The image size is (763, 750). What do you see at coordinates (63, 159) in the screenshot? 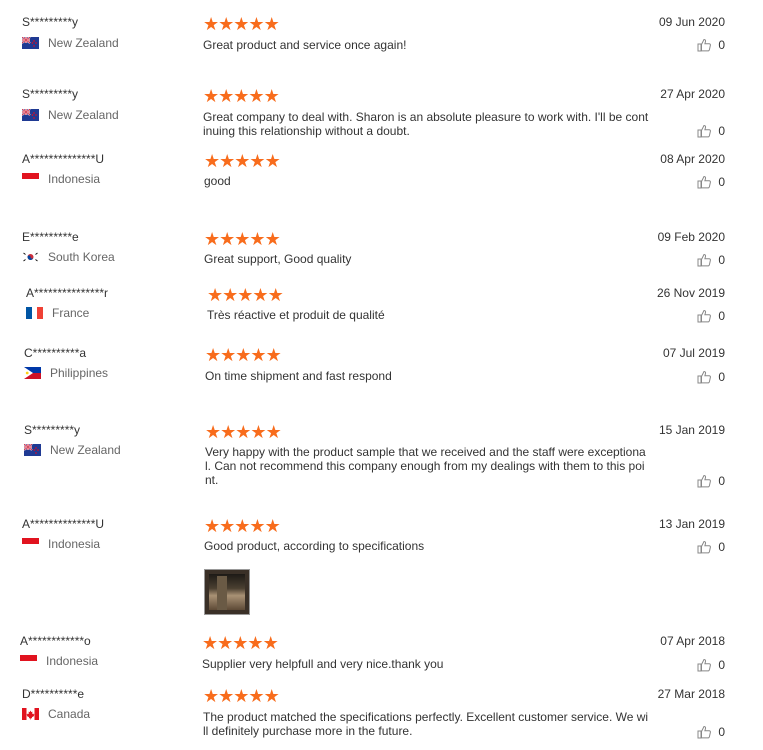
I see `reviewer-name: A**************U` at bounding box center [63, 159].